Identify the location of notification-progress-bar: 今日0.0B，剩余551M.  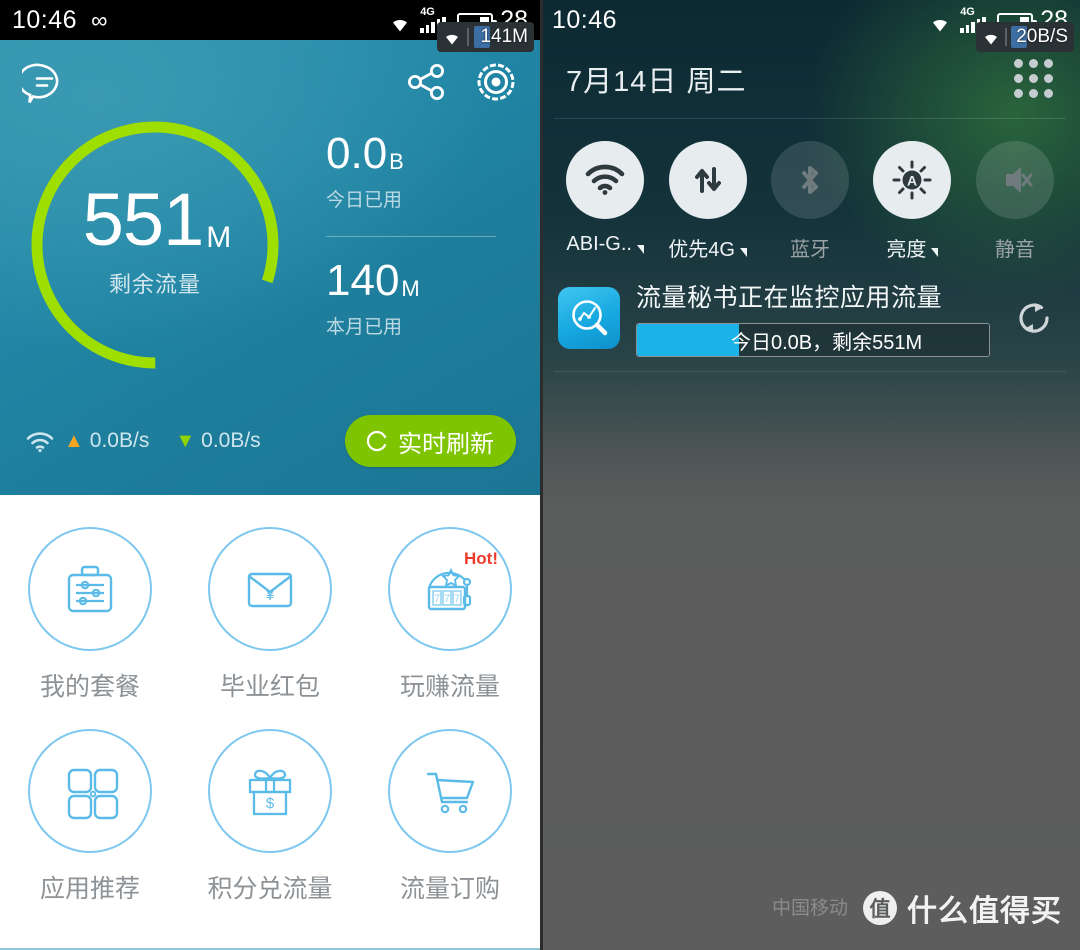
(813, 340).